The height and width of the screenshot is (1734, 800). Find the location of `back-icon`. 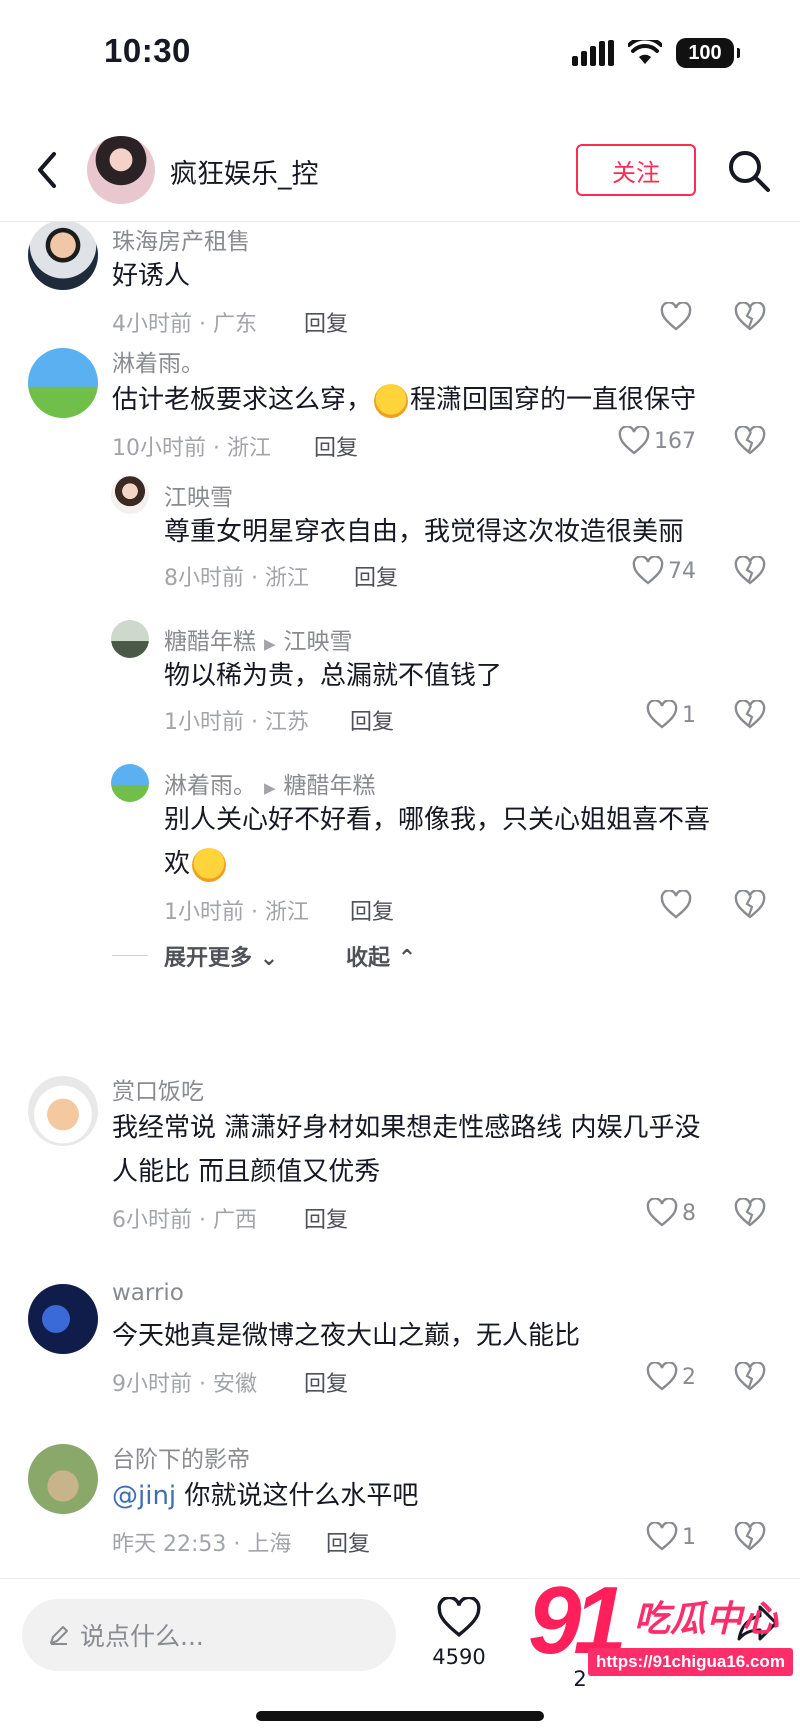

back-icon is located at coordinates (48, 170).